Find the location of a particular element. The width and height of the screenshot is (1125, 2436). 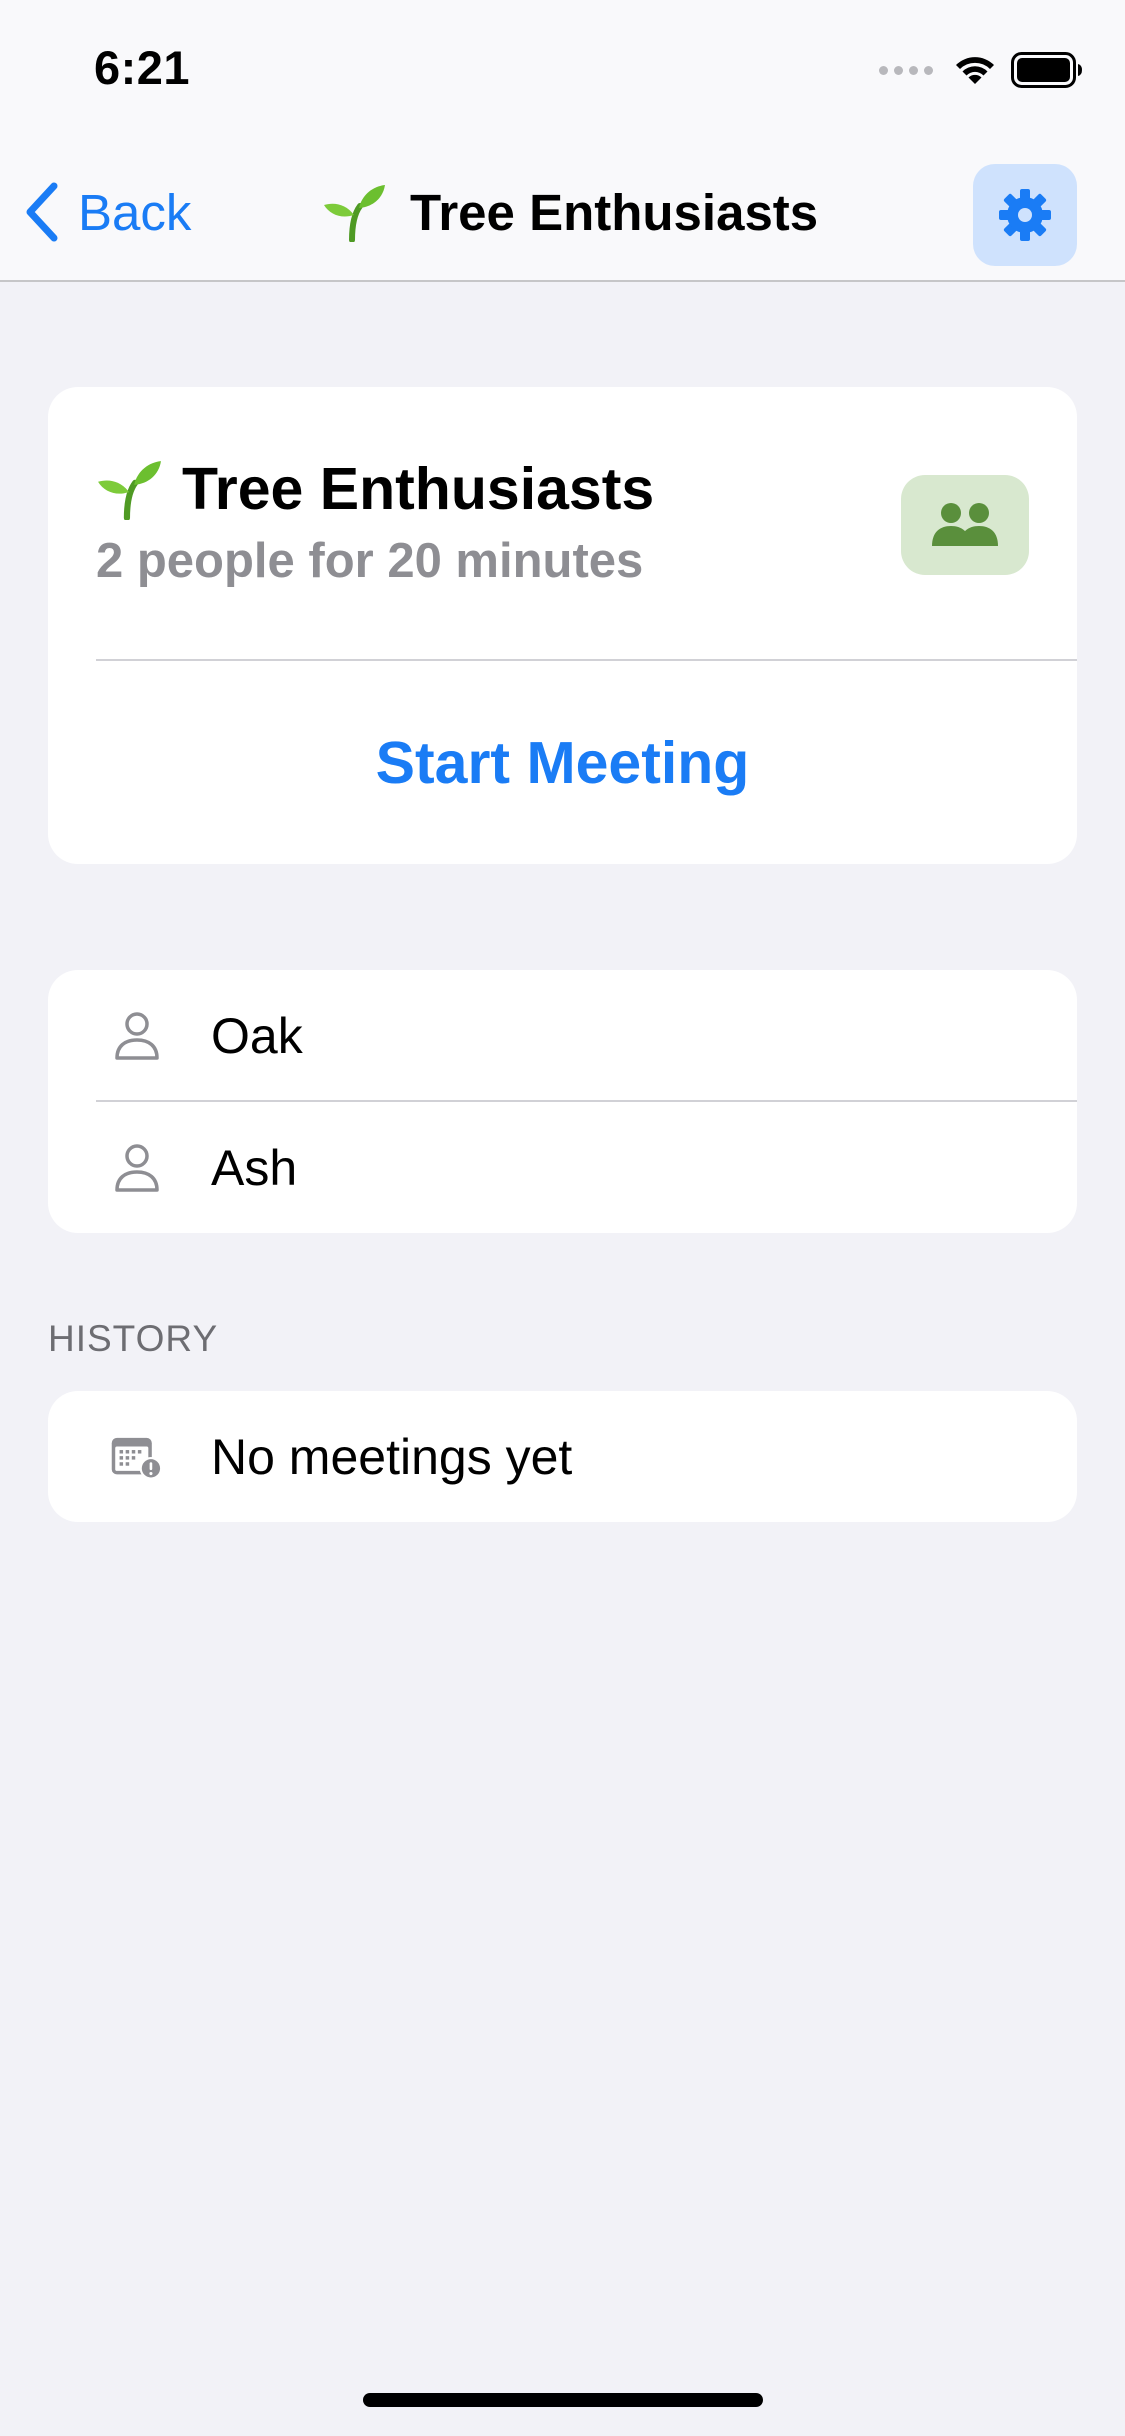

back-label: Back is located at coordinates (135, 212).